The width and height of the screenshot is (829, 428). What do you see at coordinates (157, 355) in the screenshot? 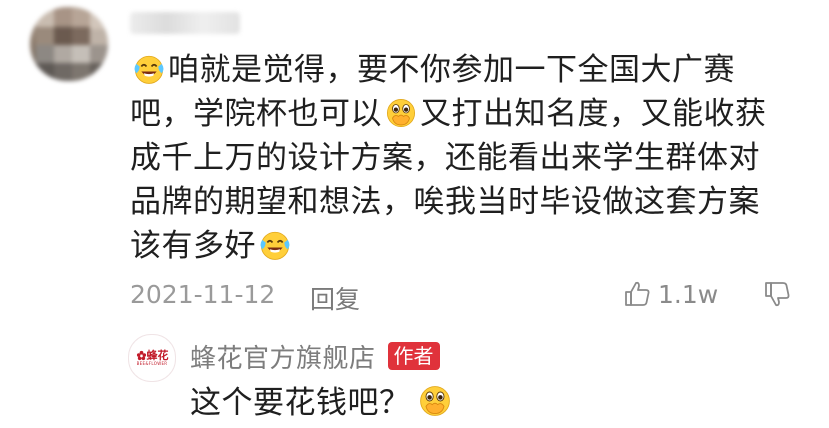
I see `brand-logo-text: 蜂花` at bounding box center [157, 355].